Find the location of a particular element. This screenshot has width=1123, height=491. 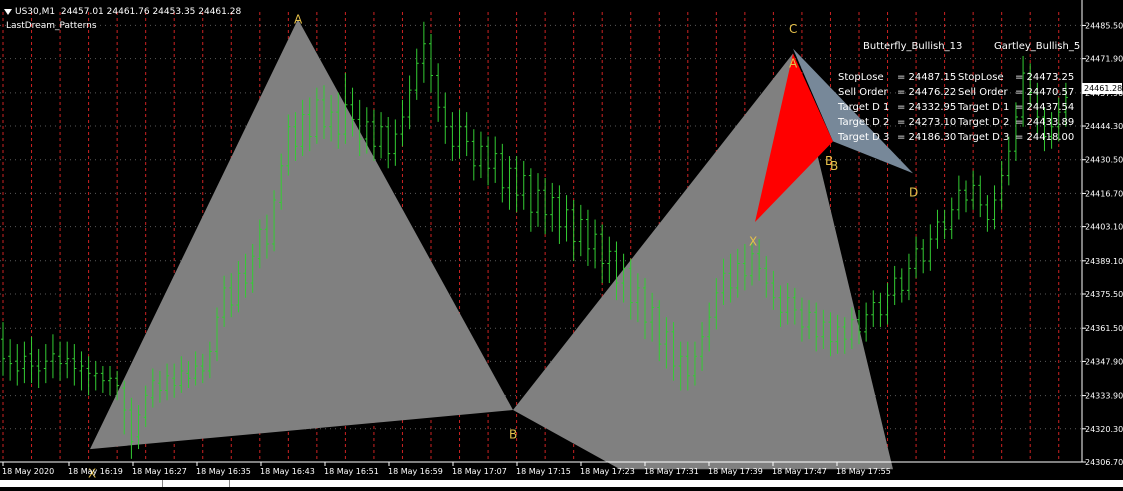

indicator-name: LastDream_Patterns is located at coordinates (51, 26).